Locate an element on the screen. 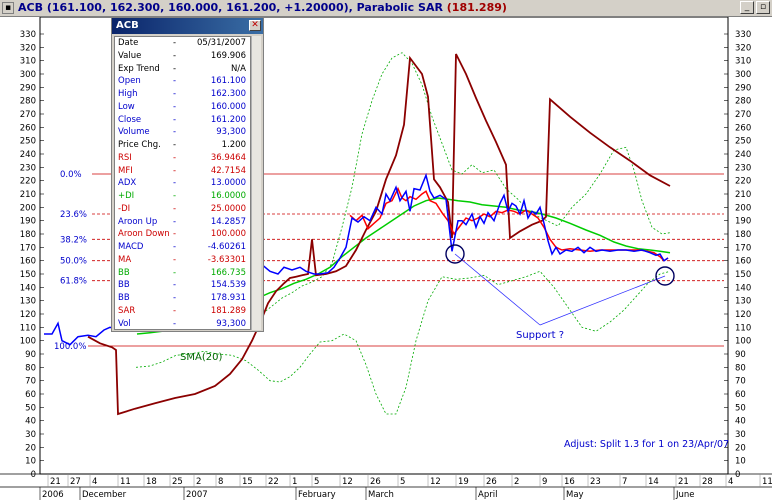  x-day-label: 25 is located at coordinates (177, 482).